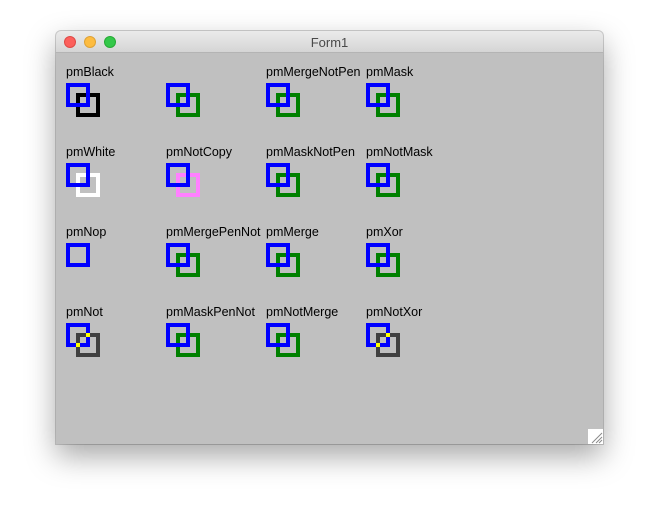 The image size is (659, 524). What do you see at coordinates (406, 333) in the screenshot?
I see `pen-mode-sample-not-xor: pmNotXor` at bounding box center [406, 333].